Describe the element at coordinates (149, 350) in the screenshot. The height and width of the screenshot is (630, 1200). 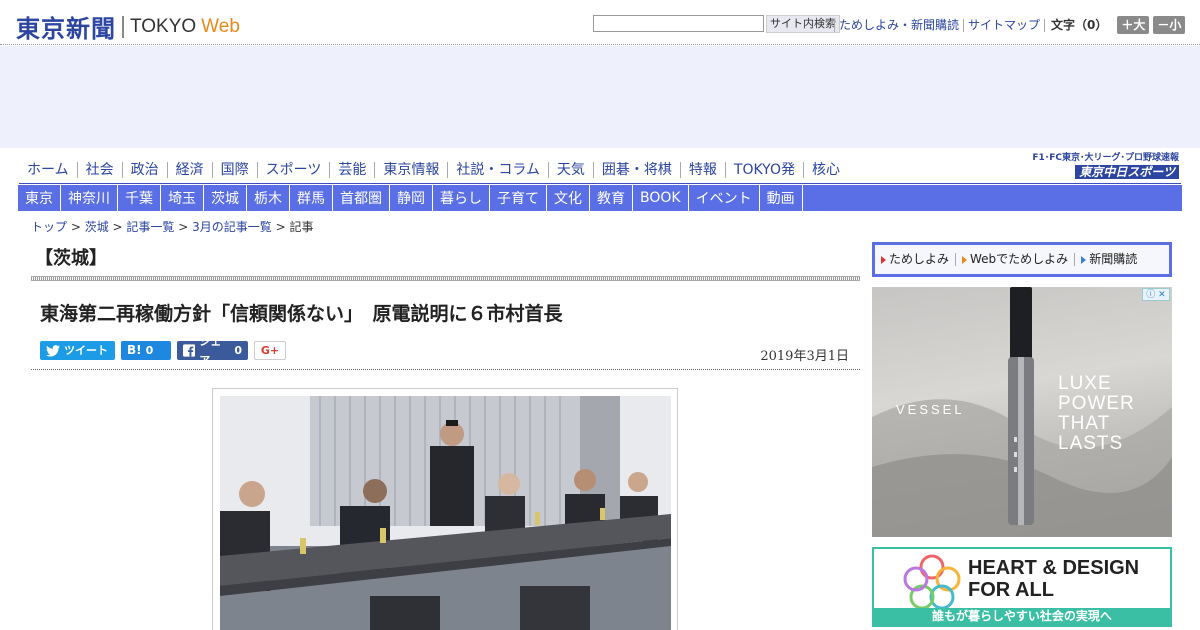
I see `hatena-count: 0` at that location.